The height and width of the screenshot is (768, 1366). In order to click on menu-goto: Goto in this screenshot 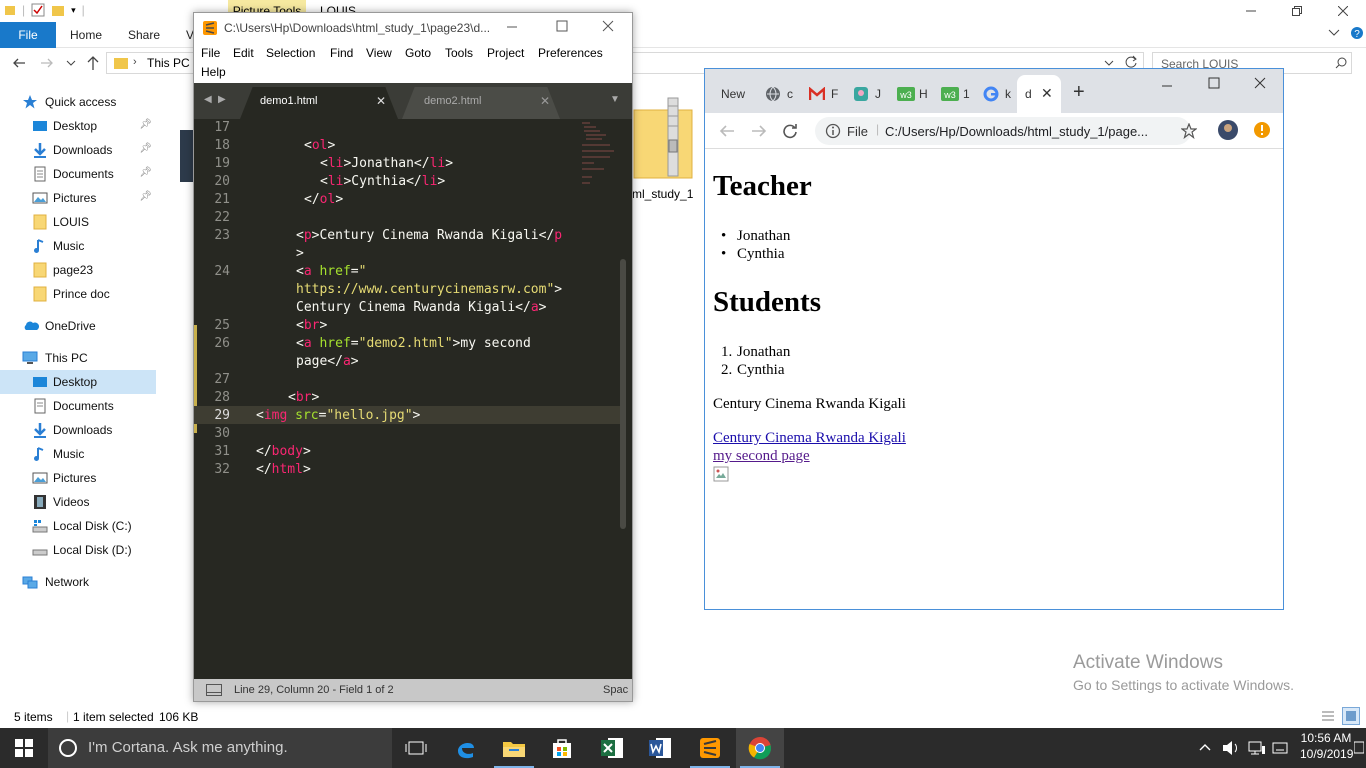, I will do `click(418, 53)`.